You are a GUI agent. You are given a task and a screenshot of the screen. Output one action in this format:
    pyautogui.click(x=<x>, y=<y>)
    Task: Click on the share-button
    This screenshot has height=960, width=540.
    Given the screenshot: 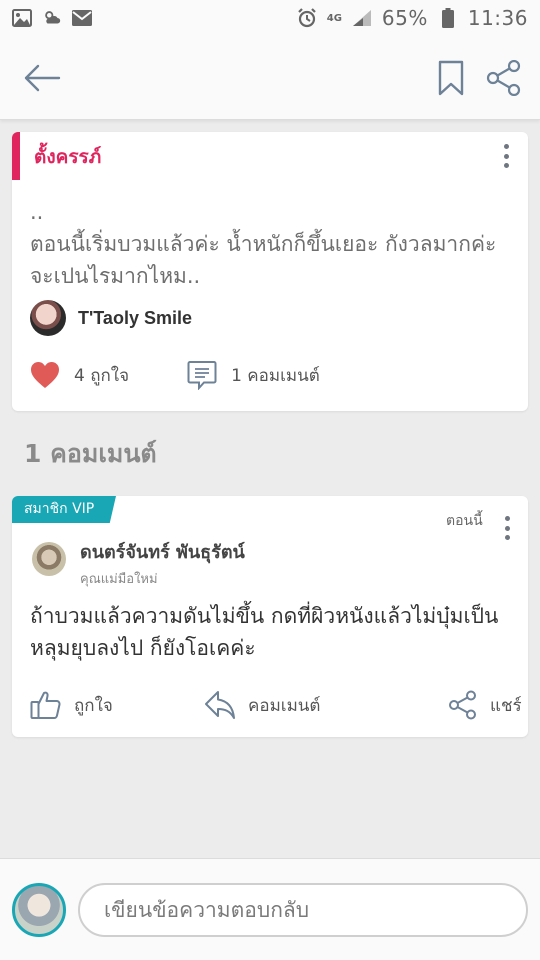 What is the action you would take?
    pyautogui.click(x=504, y=78)
    